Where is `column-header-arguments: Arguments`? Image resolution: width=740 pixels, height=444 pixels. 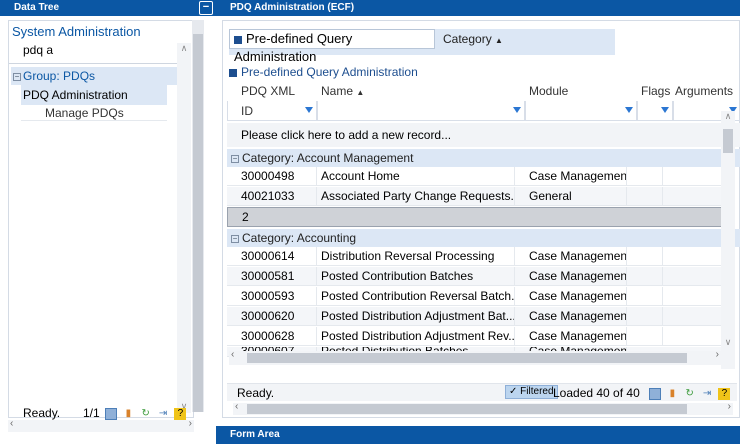 column-header-arguments: Arguments is located at coordinates (701, 92).